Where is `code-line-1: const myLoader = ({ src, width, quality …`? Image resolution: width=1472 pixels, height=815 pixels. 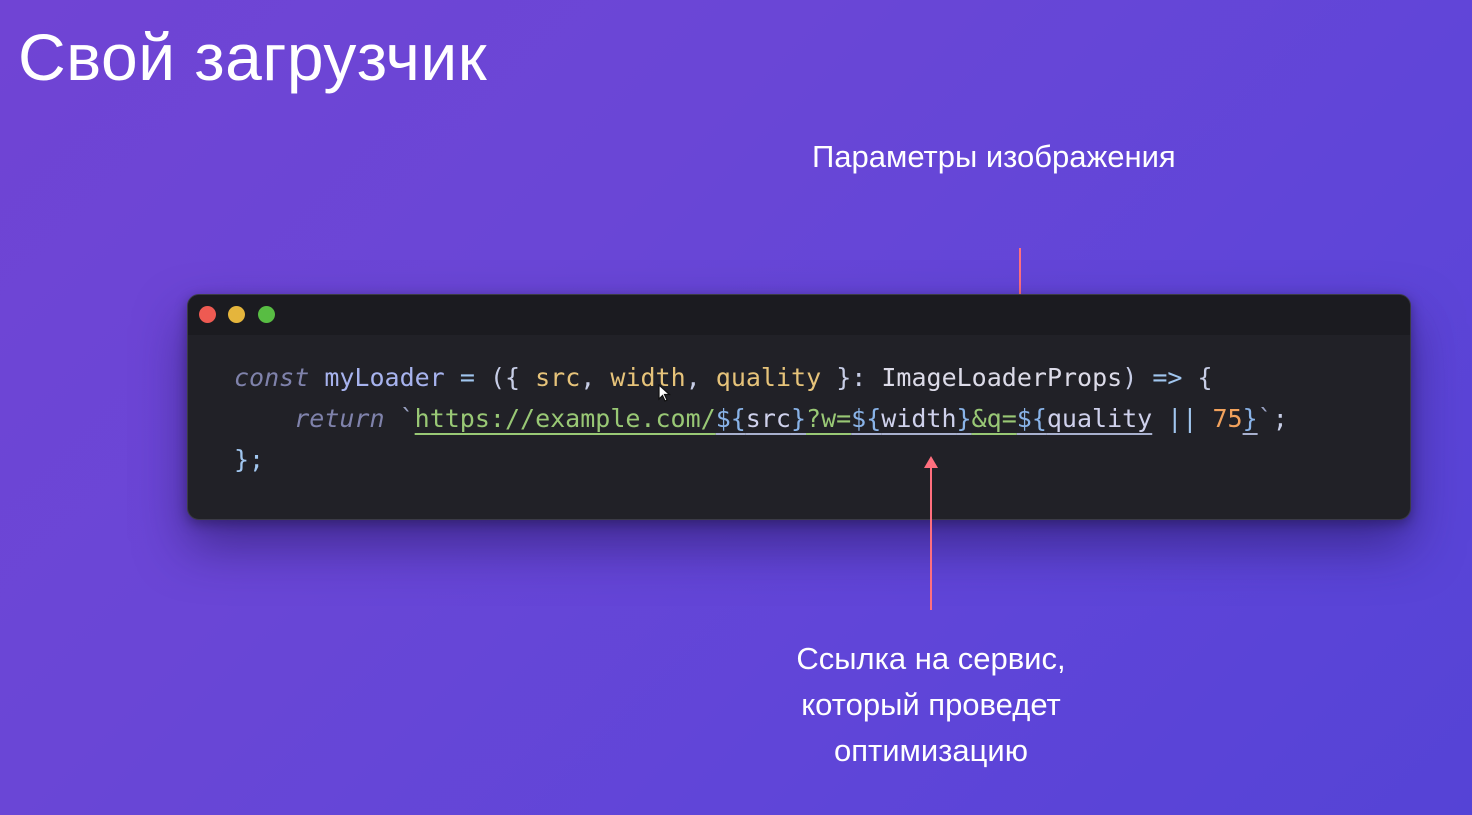 code-line-1: const myLoader = ({ src, width, quality … is located at coordinates (761, 377).